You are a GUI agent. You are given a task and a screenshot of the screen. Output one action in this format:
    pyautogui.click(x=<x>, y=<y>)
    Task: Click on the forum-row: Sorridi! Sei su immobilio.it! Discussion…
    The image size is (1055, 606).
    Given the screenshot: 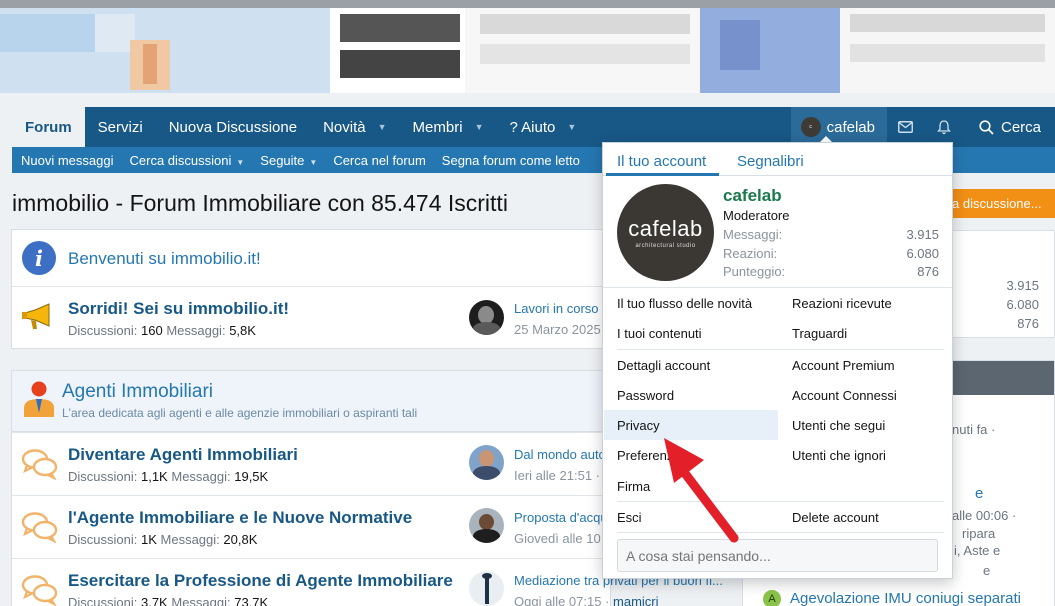 What is the action you would take?
    pyautogui.click(x=311, y=317)
    